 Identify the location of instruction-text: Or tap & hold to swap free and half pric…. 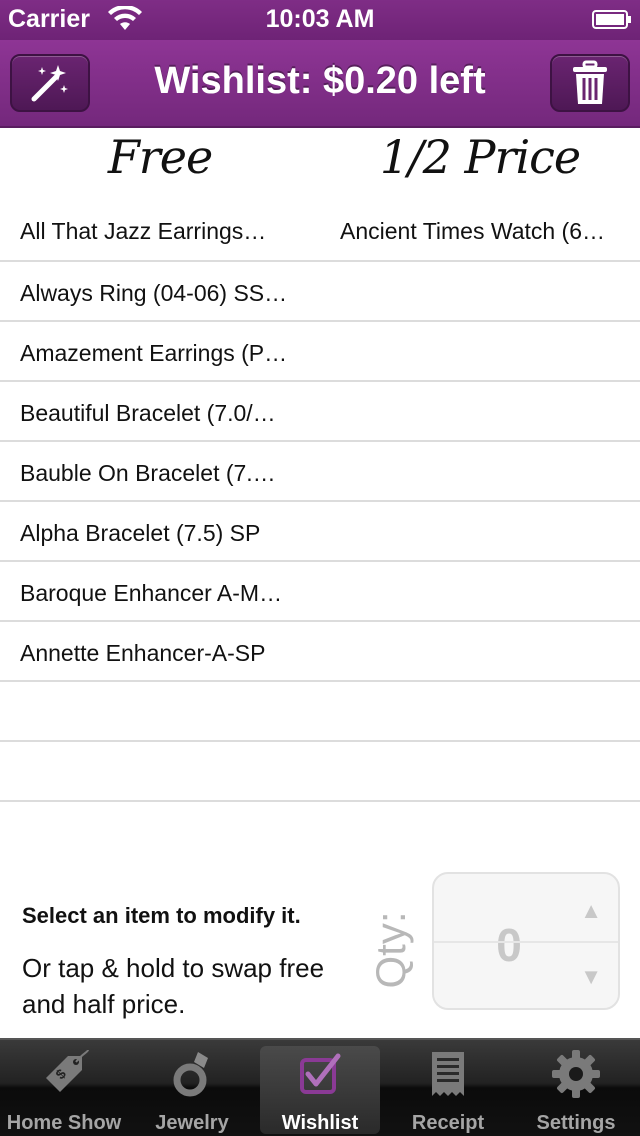
(173, 986).